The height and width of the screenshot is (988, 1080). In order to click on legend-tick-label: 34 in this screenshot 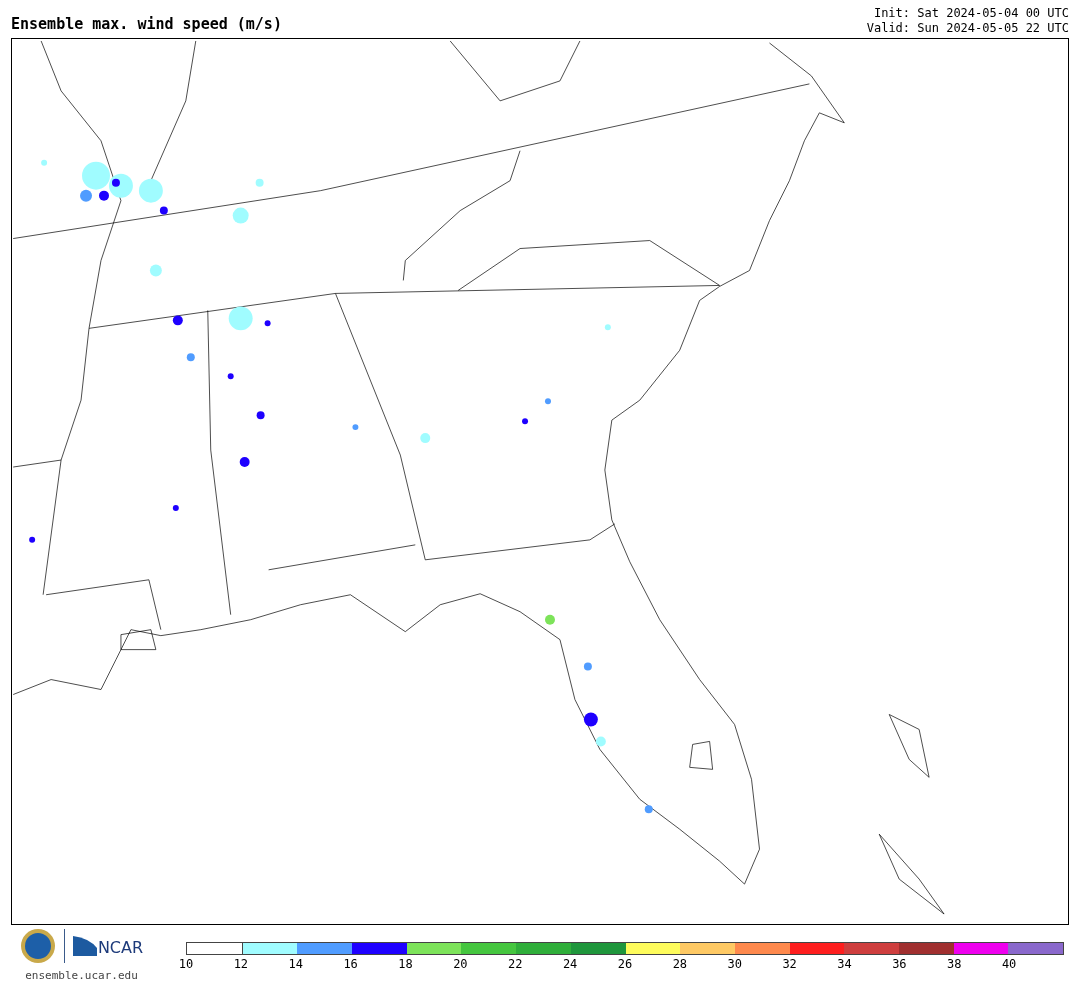, I will do `click(844, 964)`.